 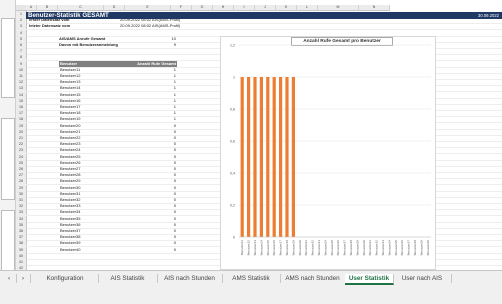 What do you see at coordinates (21, 32) in the screenshot?
I see `row-number: 4` at bounding box center [21, 32].